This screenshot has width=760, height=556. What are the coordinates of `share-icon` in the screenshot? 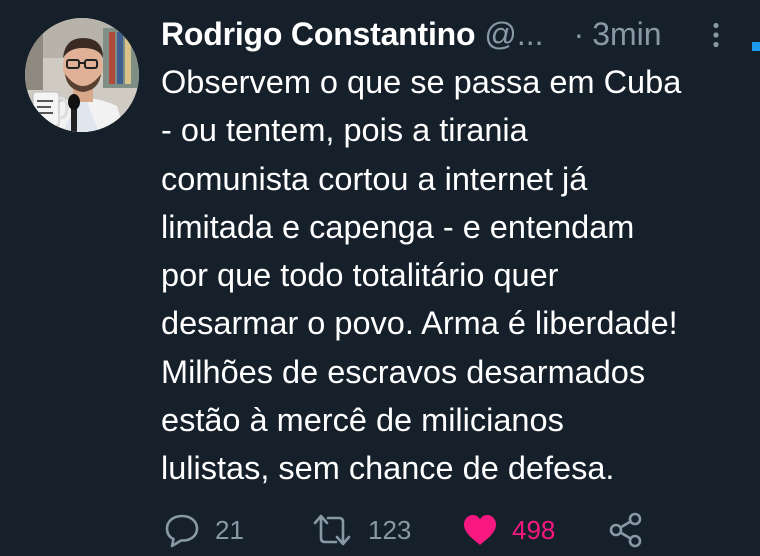 It's located at (626, 530).